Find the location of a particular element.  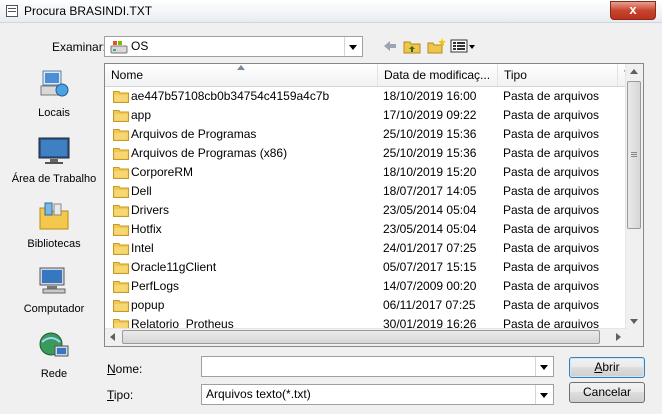

table-row: Hotfix 23/05/2014 05:04 Pasta de arquivos is located at coordinates (366, 229).